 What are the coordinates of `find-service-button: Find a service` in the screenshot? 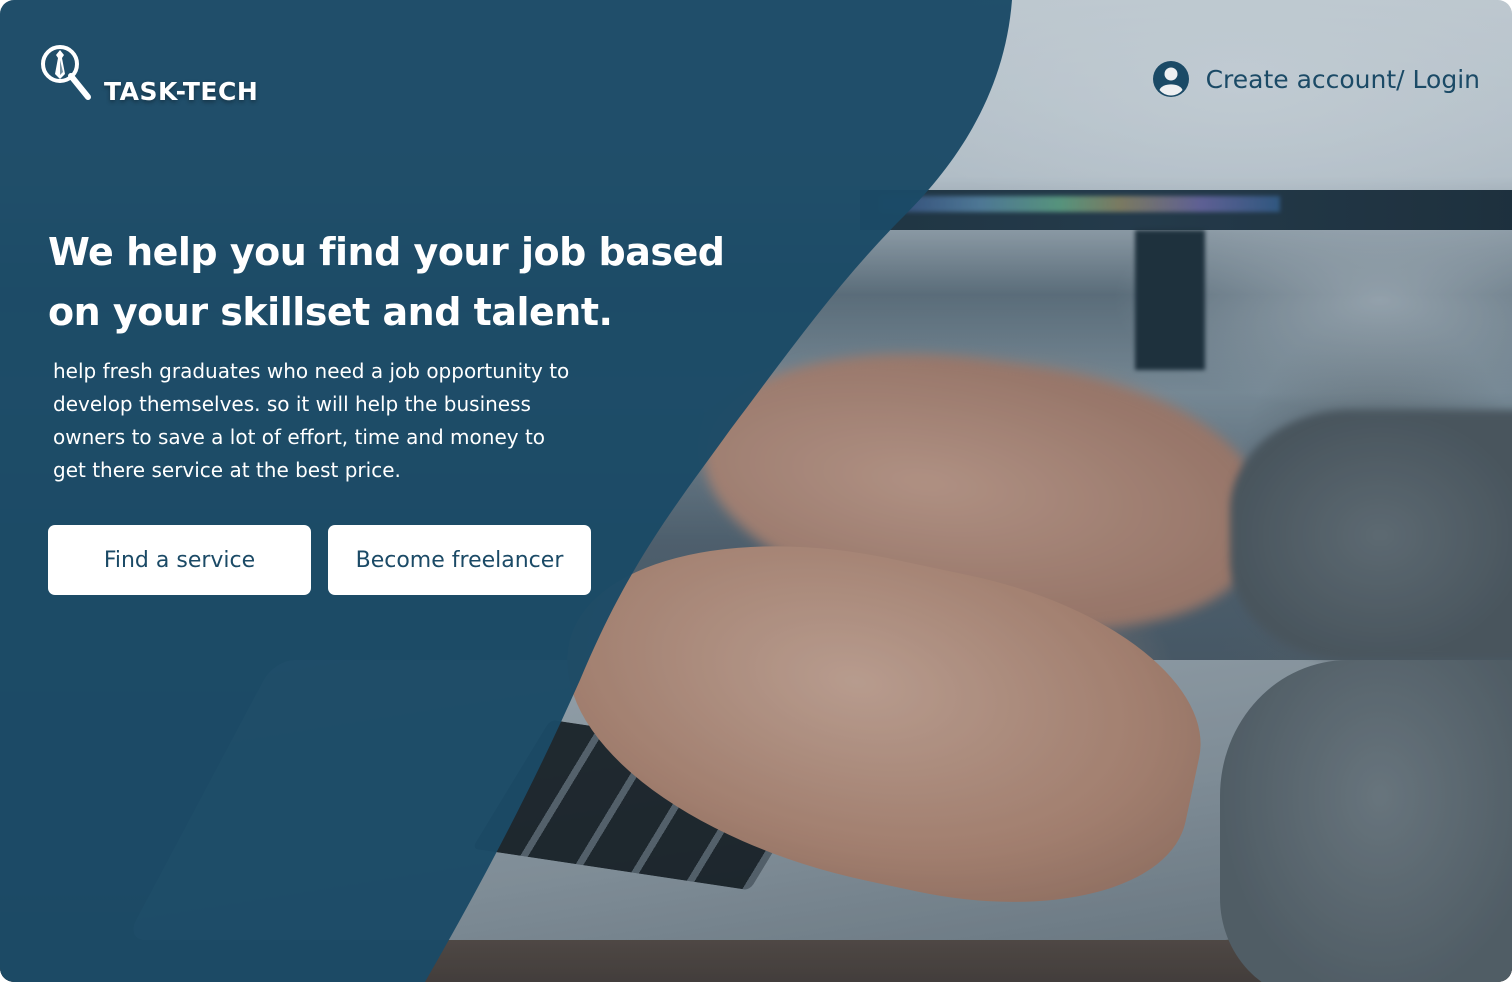 It's located at (179, 560).